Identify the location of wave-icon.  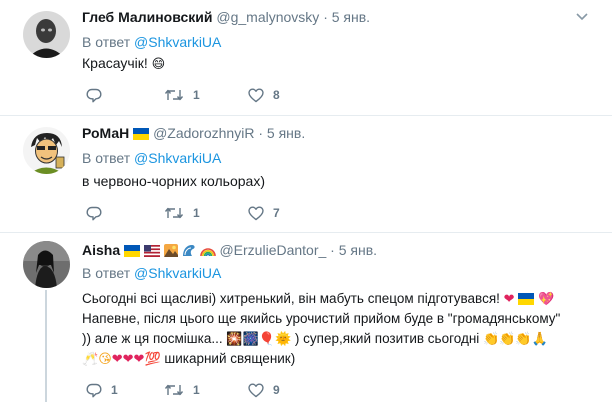
(188, 250).